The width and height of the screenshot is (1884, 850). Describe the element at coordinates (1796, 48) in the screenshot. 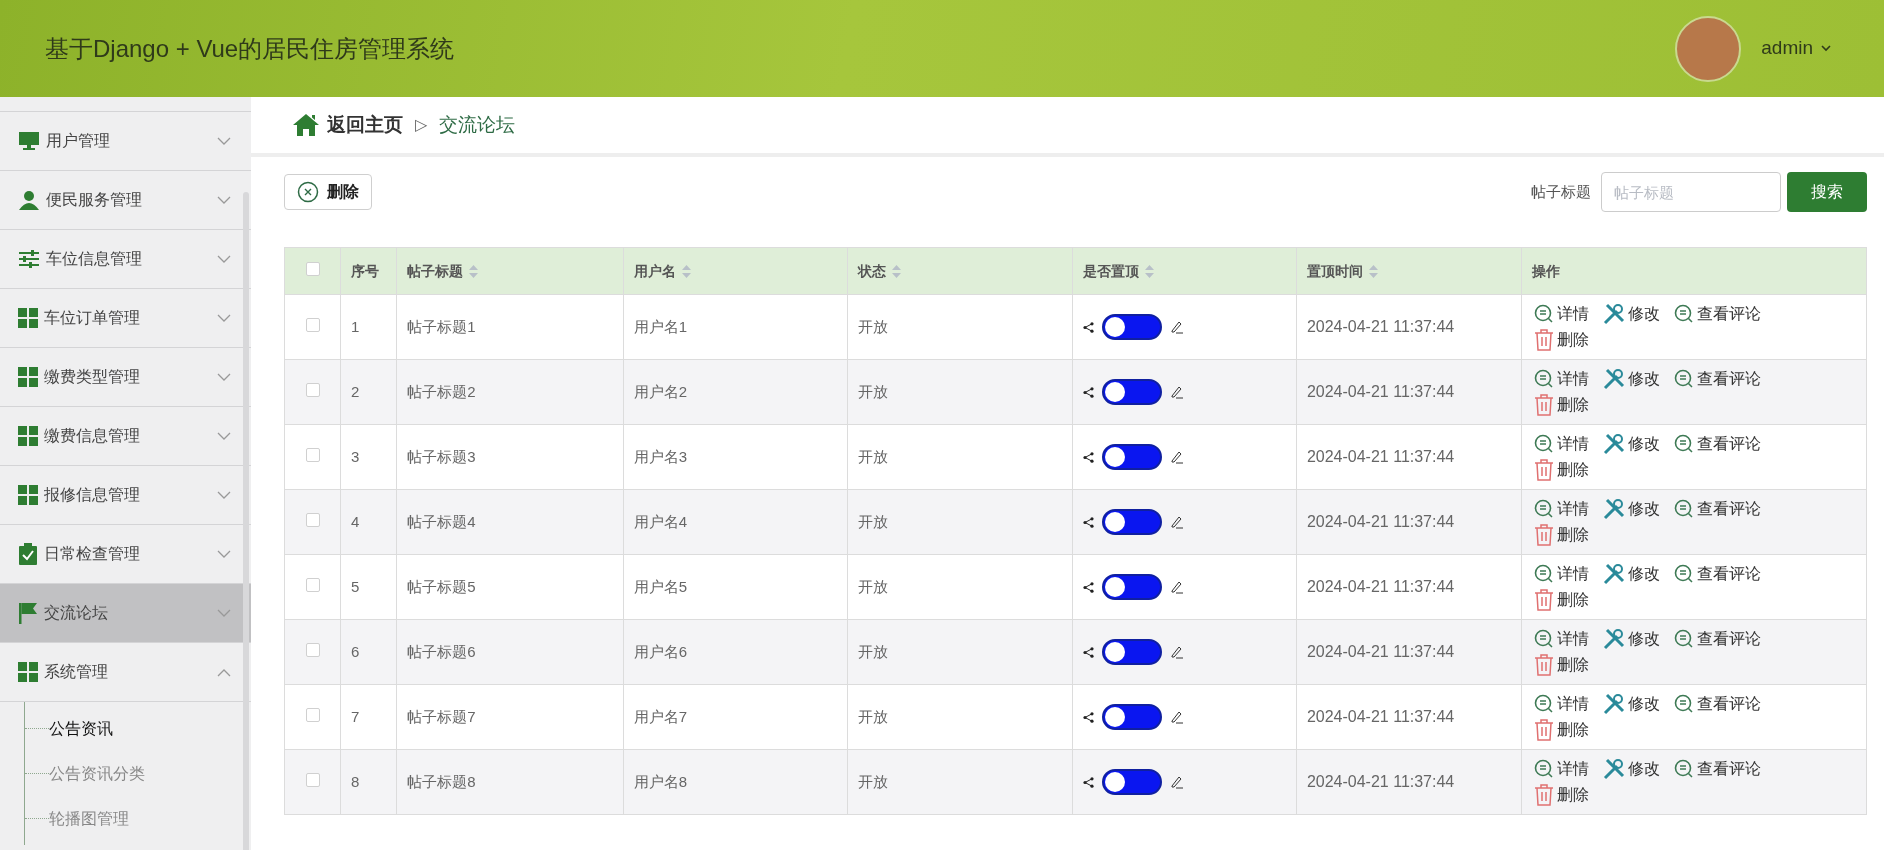

I see `user-menu: admin` at that location.